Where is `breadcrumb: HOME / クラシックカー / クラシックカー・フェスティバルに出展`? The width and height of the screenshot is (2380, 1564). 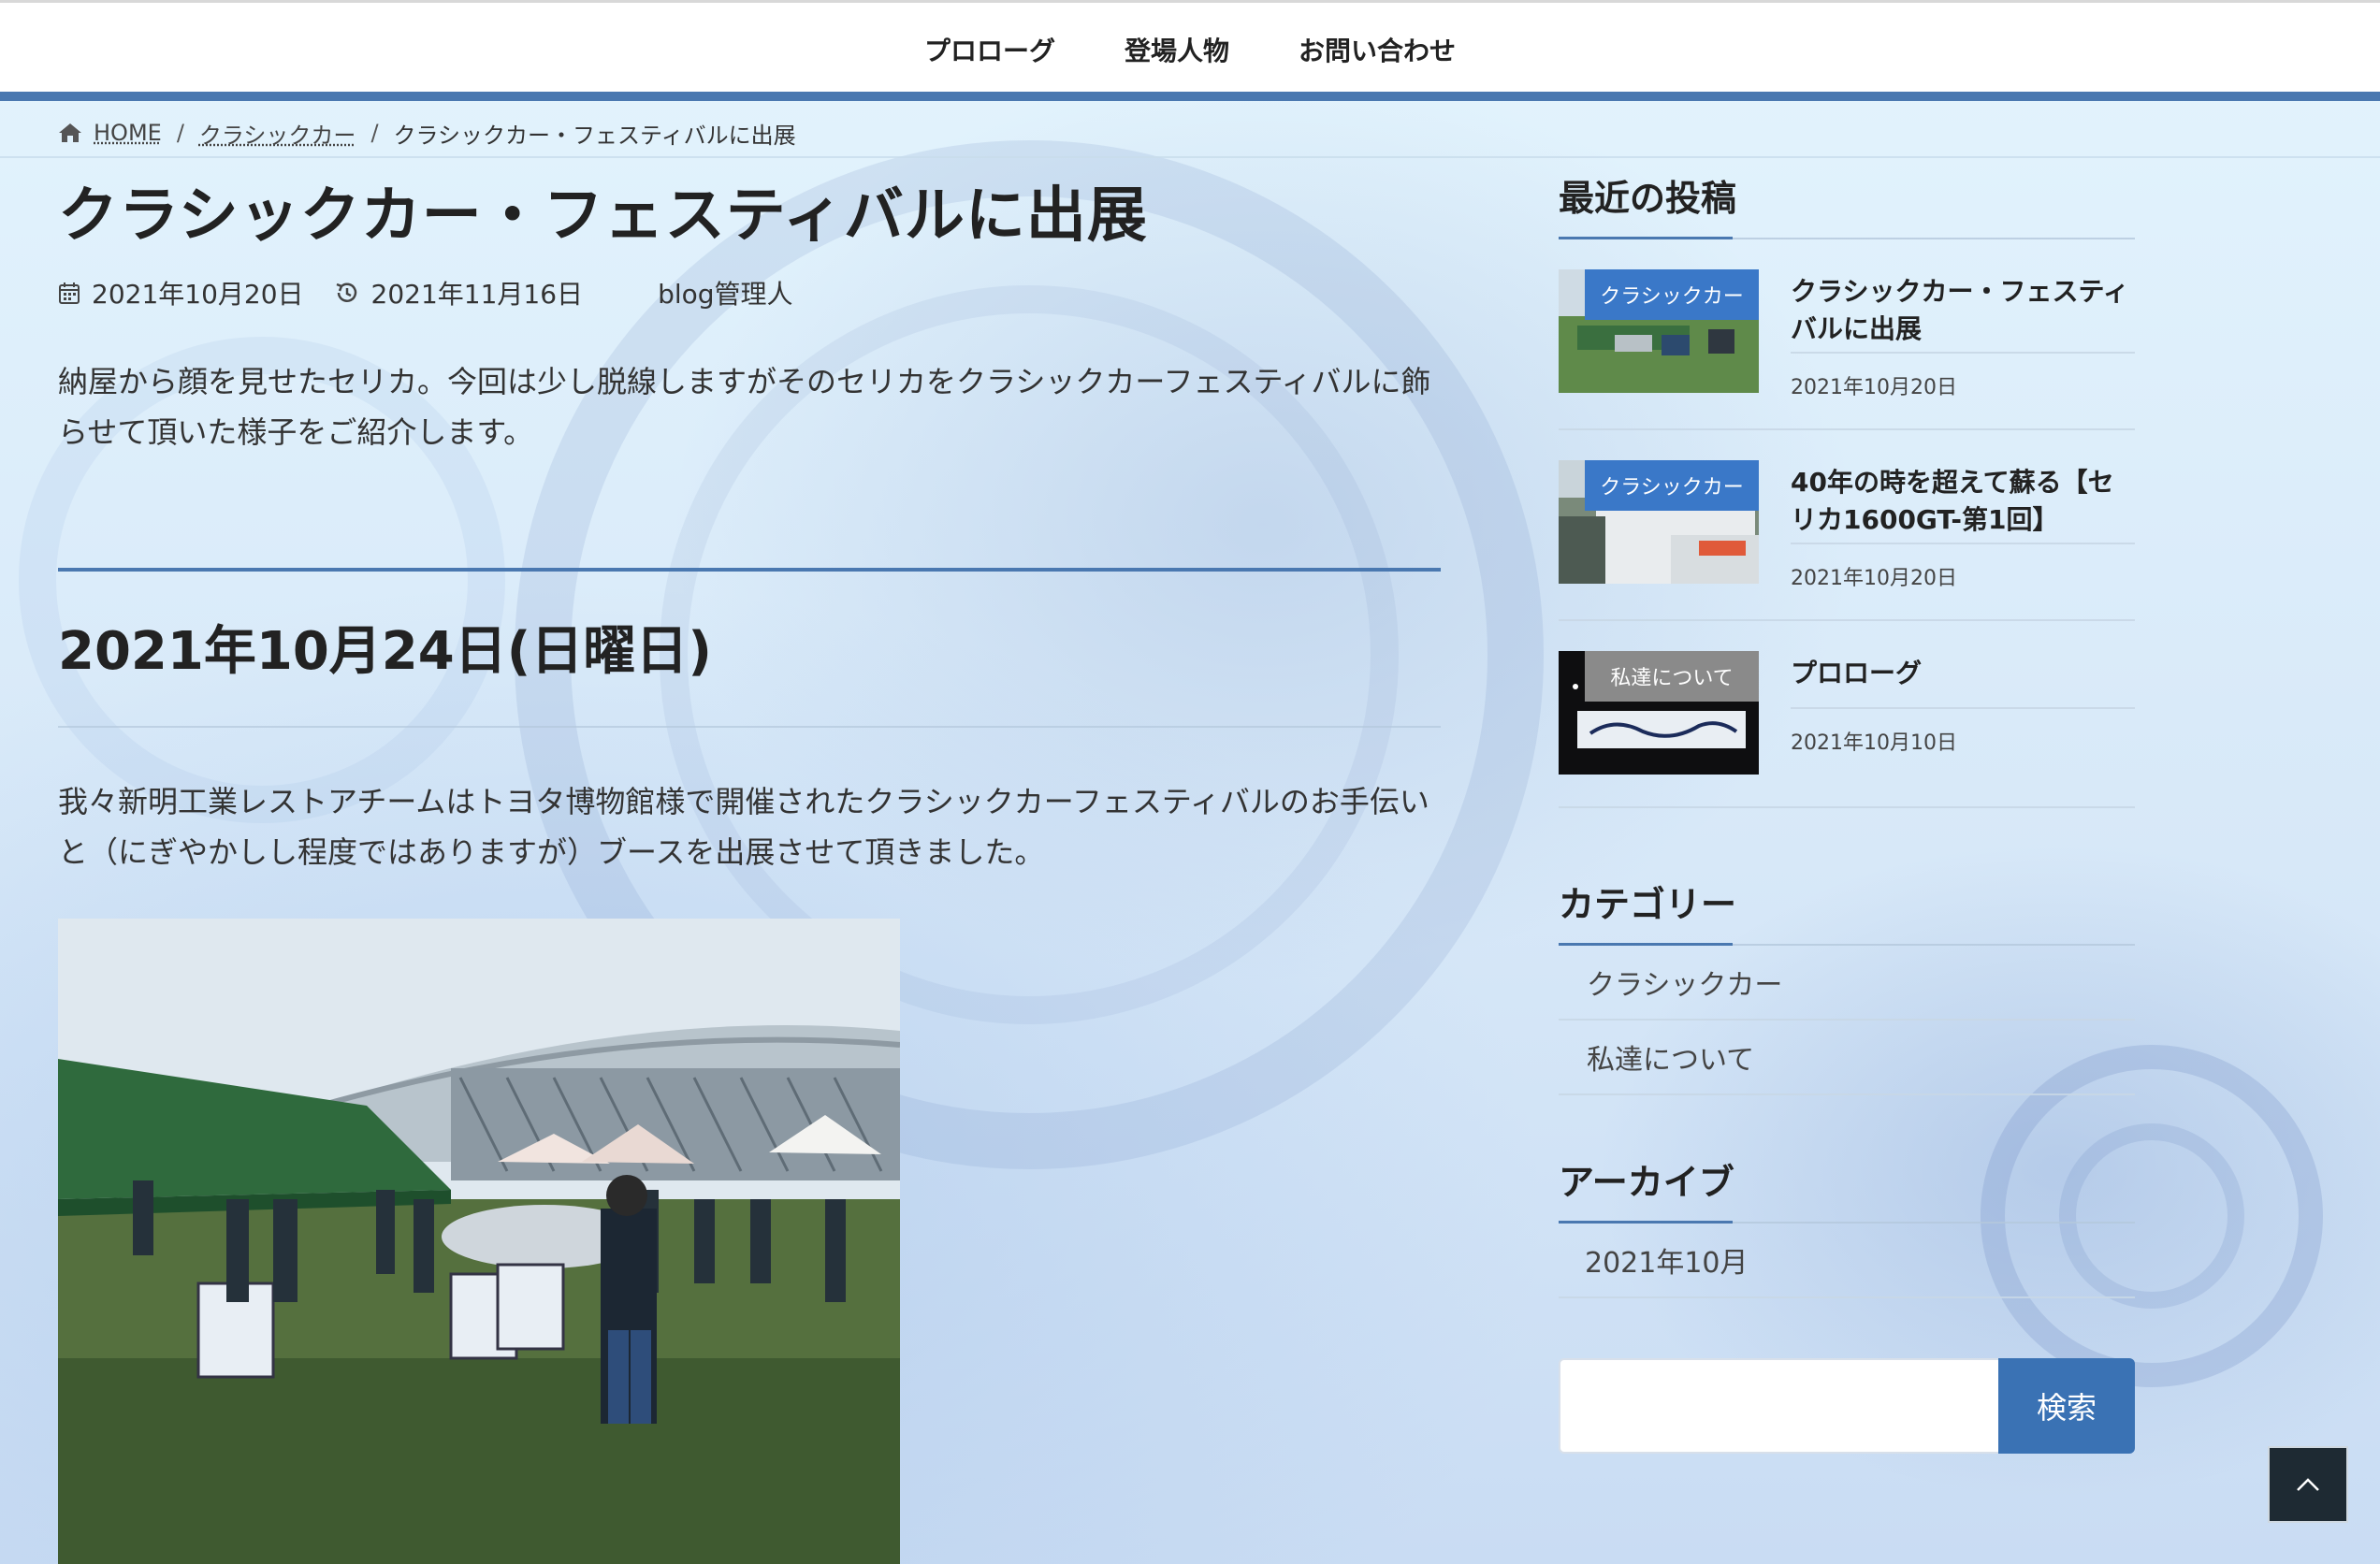 breadcrumb: HOME / クラシックカー / クラシックカー・フェスティバルに出展 is located at coordinates (427, 133).